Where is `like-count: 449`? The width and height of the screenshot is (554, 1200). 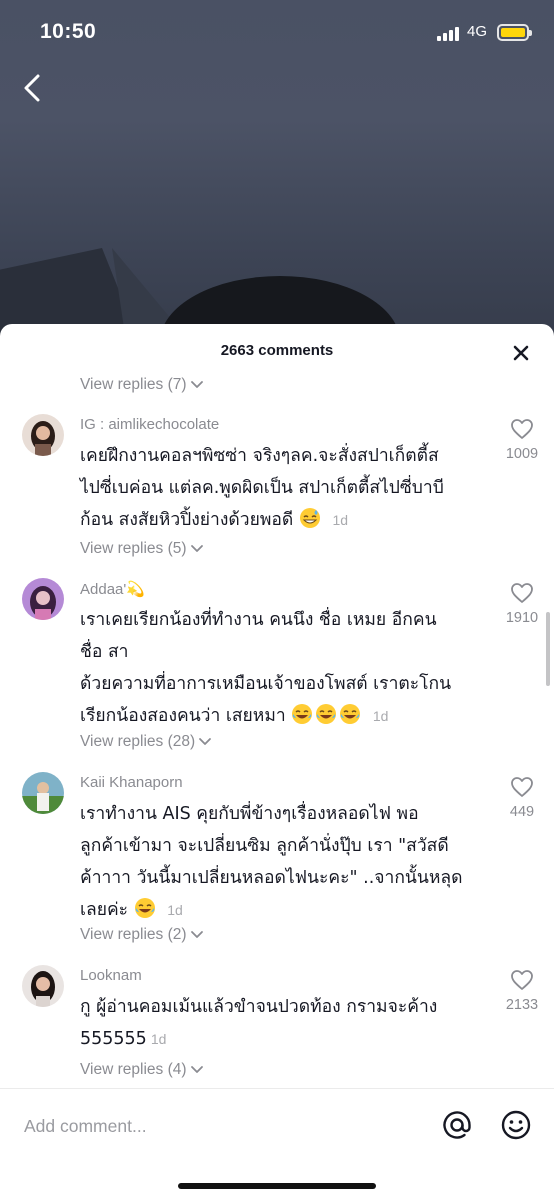 like-count: 449 is located at coordinates (522, 812).